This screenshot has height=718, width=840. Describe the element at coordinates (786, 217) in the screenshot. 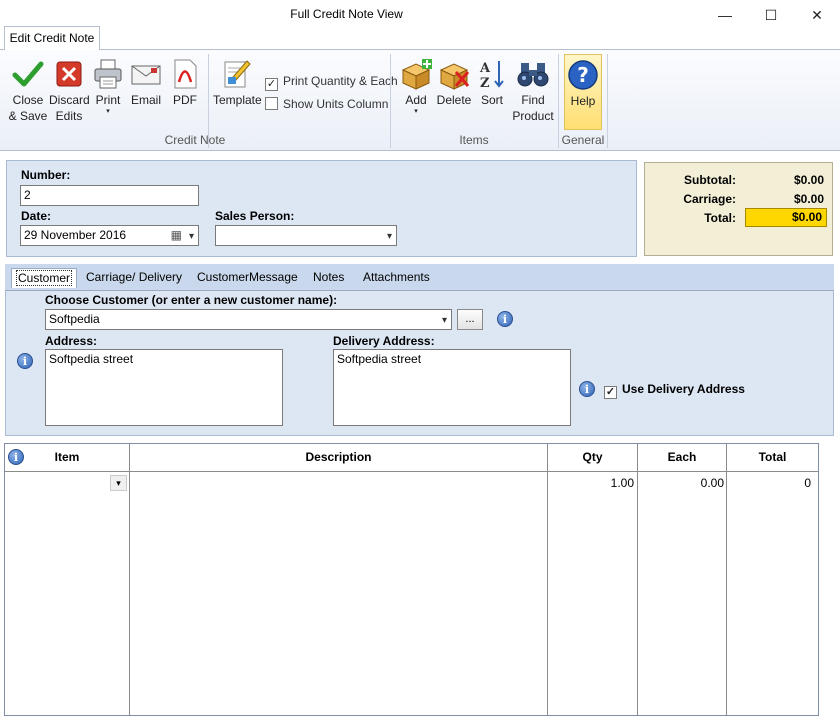

I see `total-value: $0.00` at that location.